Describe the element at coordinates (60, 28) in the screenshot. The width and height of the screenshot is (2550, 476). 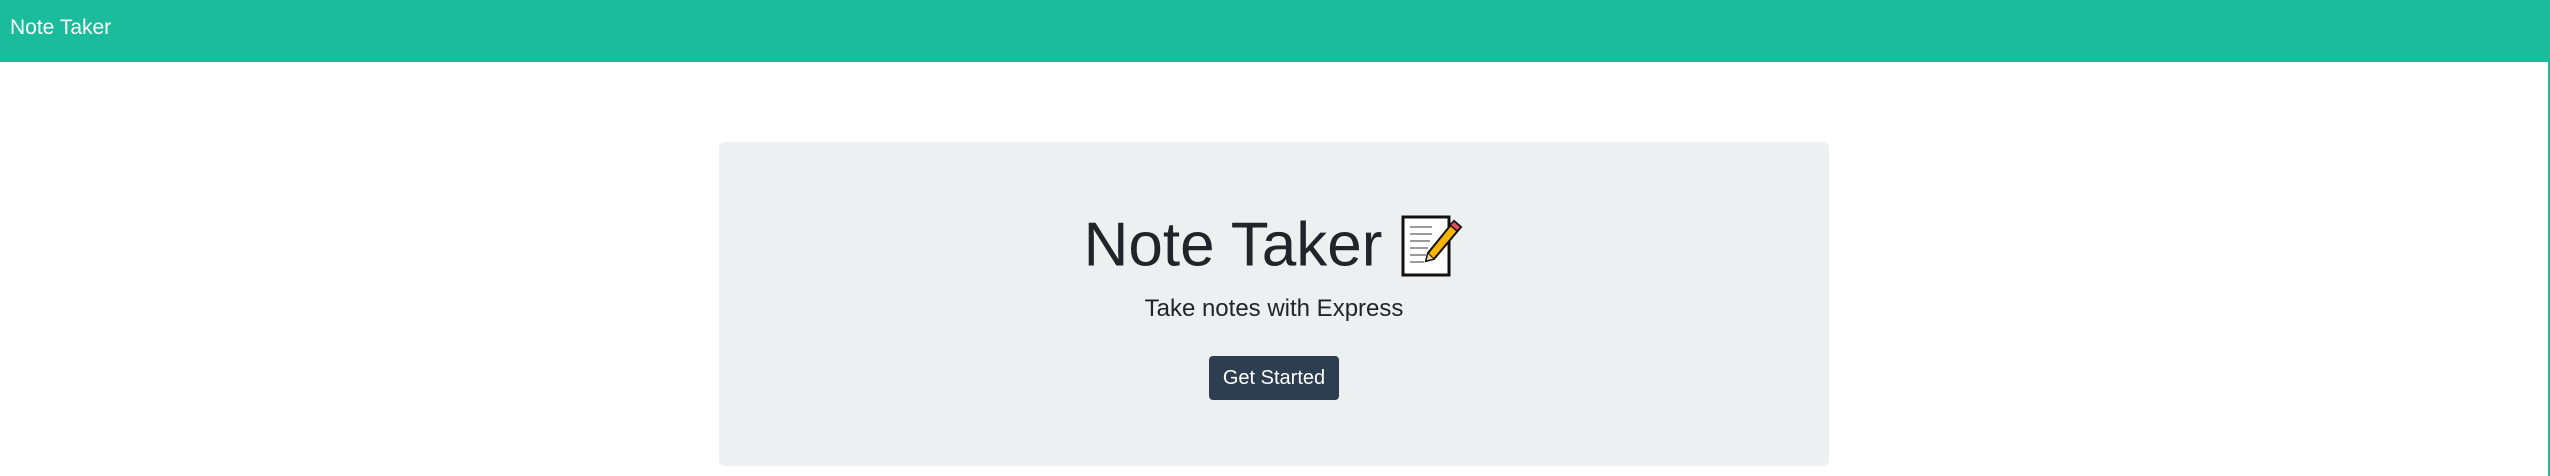
I see `navbar-brand-link: Note Taker` at that location.